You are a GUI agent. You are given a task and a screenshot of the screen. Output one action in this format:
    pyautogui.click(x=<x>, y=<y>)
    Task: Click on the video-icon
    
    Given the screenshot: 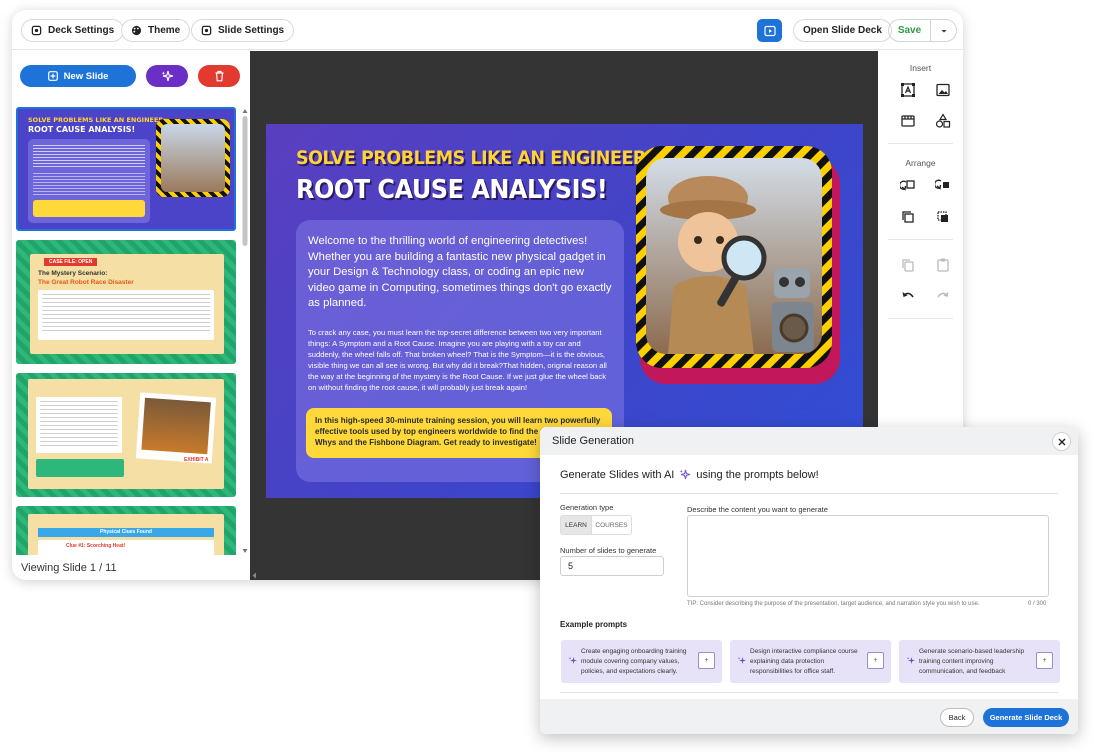 What is the action you would take?
    pyautogui.click(x=908, y=121)
    